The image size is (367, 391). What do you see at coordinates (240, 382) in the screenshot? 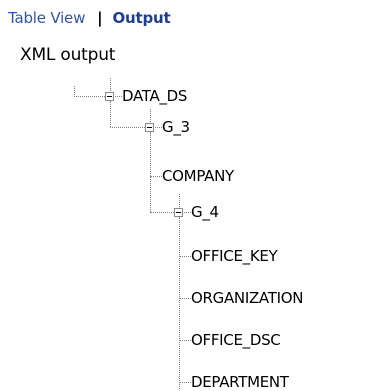
I see `tree-node-label: DEPARTMENT` at bounding box center [240, 382].